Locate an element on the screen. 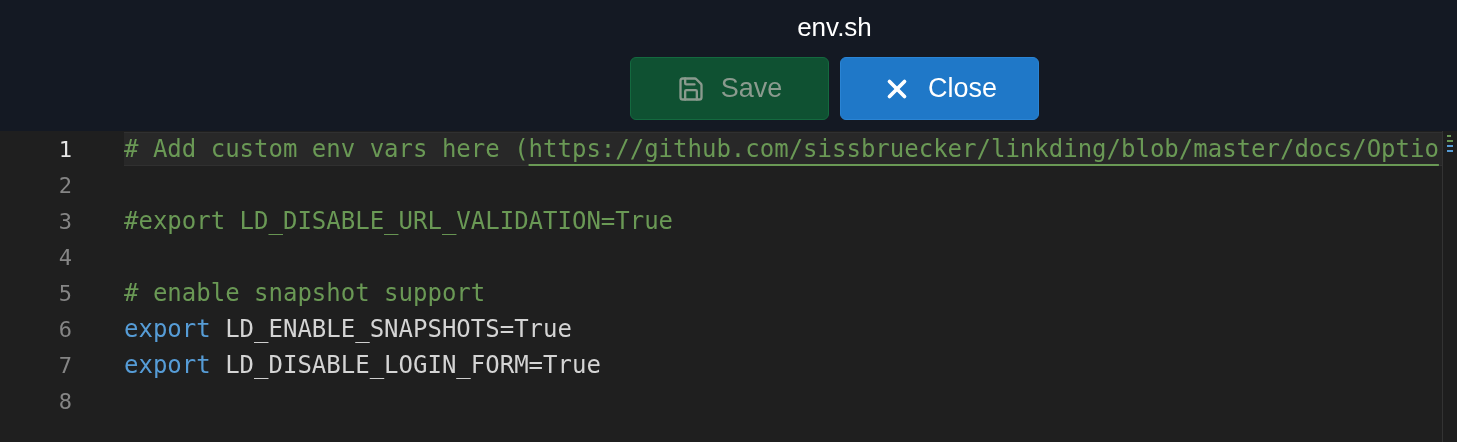 The width and height of the screenshot is (1457, 442). line-number: 5 is located at coordinates (64, 293).